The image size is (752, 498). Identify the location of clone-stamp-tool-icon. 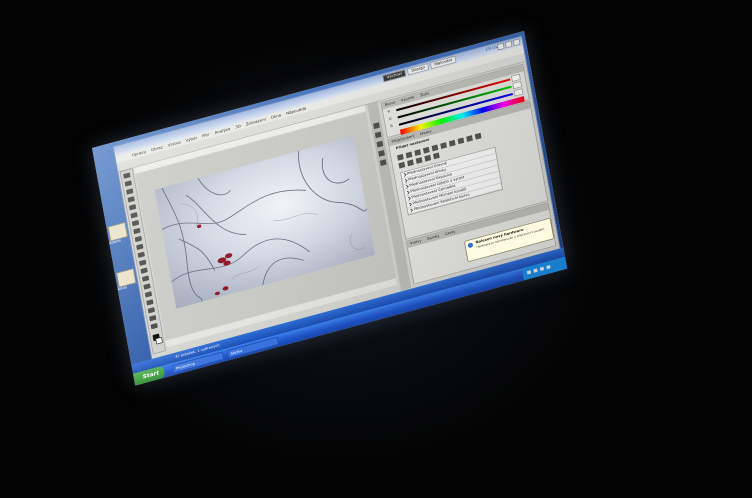
(138, 239).